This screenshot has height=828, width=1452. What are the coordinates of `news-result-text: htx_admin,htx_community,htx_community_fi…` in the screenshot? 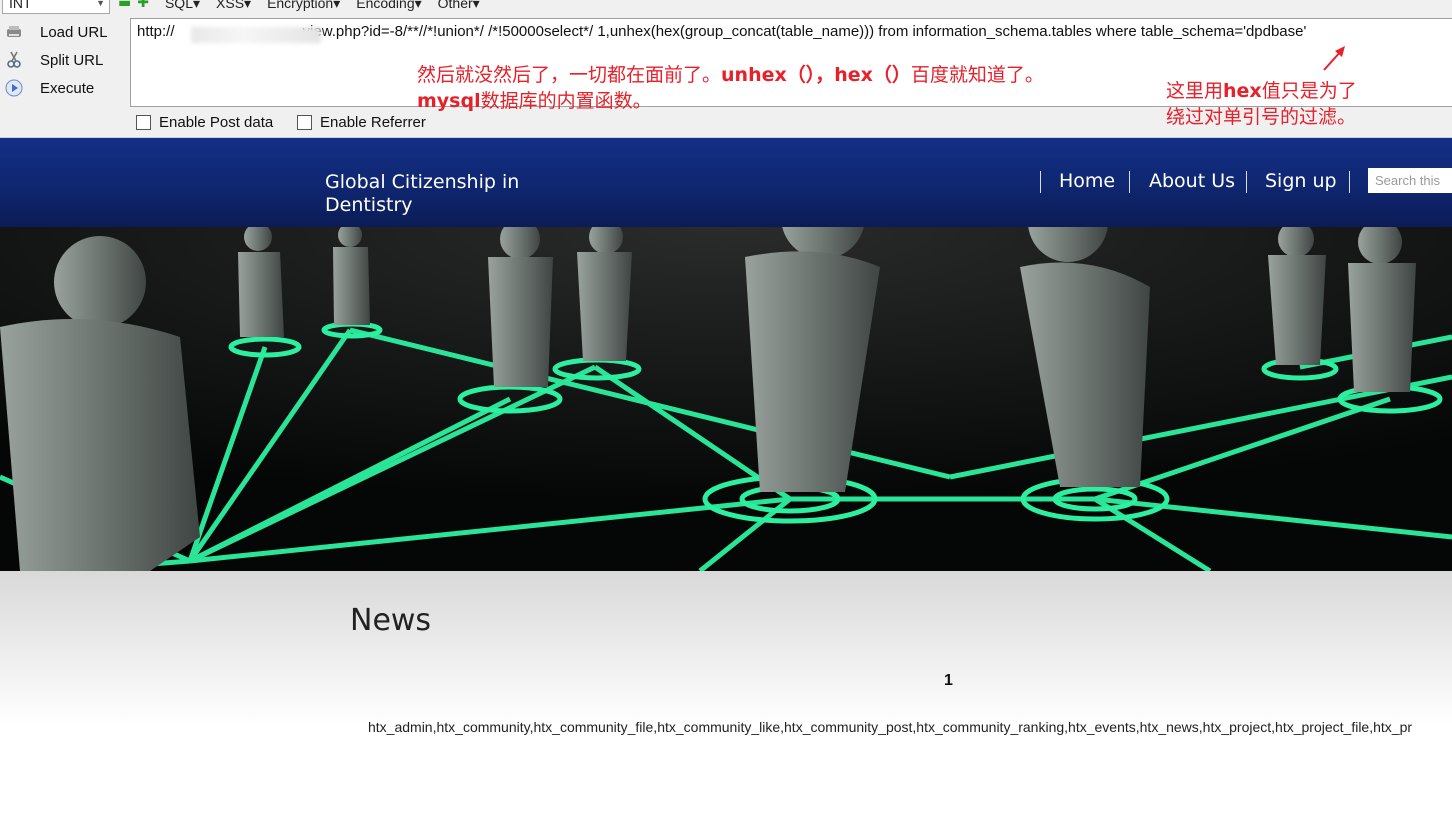 It's located at (890, 727).